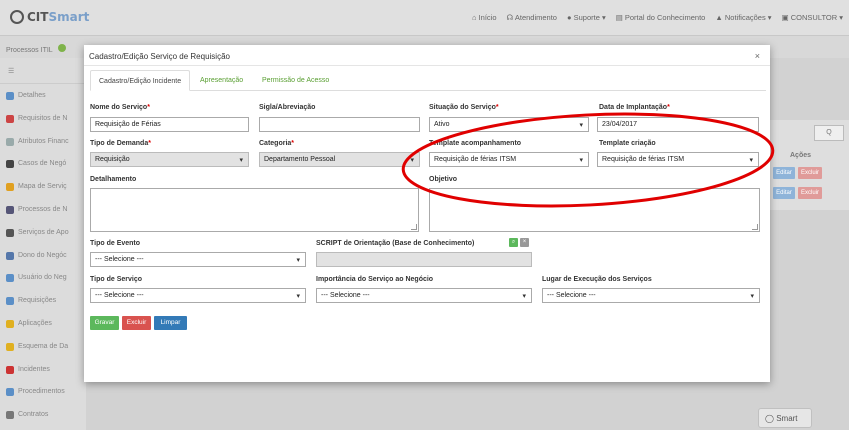 This screenshot has width=849, height=430. I want to click on step-dot-icon, so click(62, 48).